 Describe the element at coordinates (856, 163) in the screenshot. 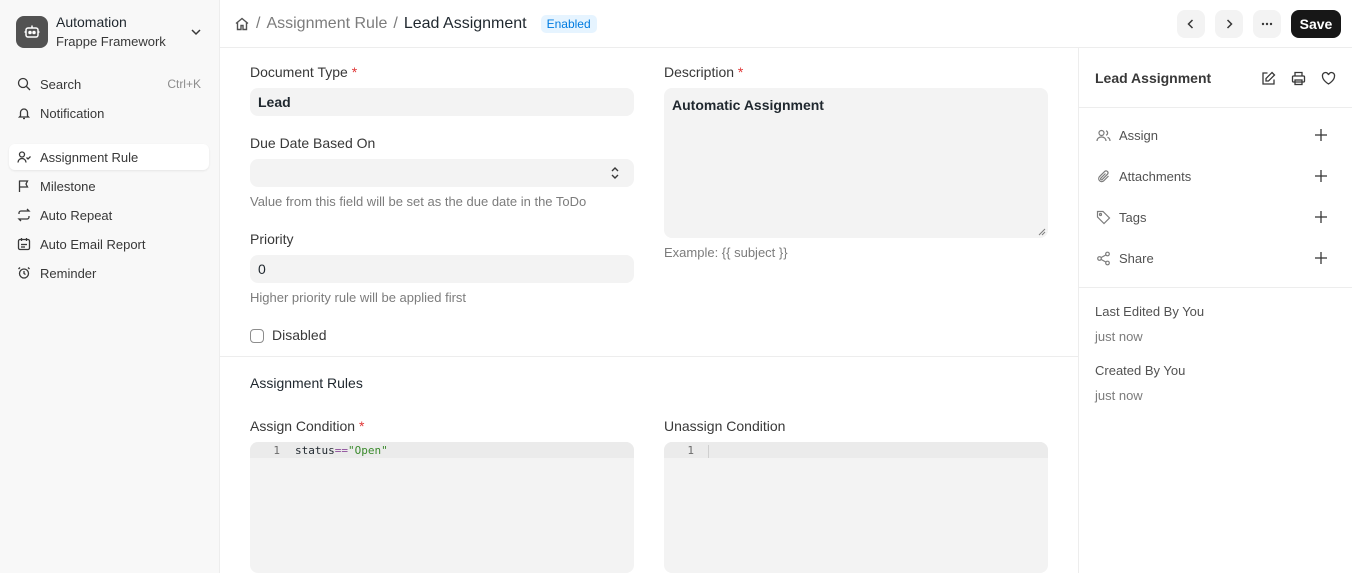

I see `description-field: Automatic Assignment` at that location.